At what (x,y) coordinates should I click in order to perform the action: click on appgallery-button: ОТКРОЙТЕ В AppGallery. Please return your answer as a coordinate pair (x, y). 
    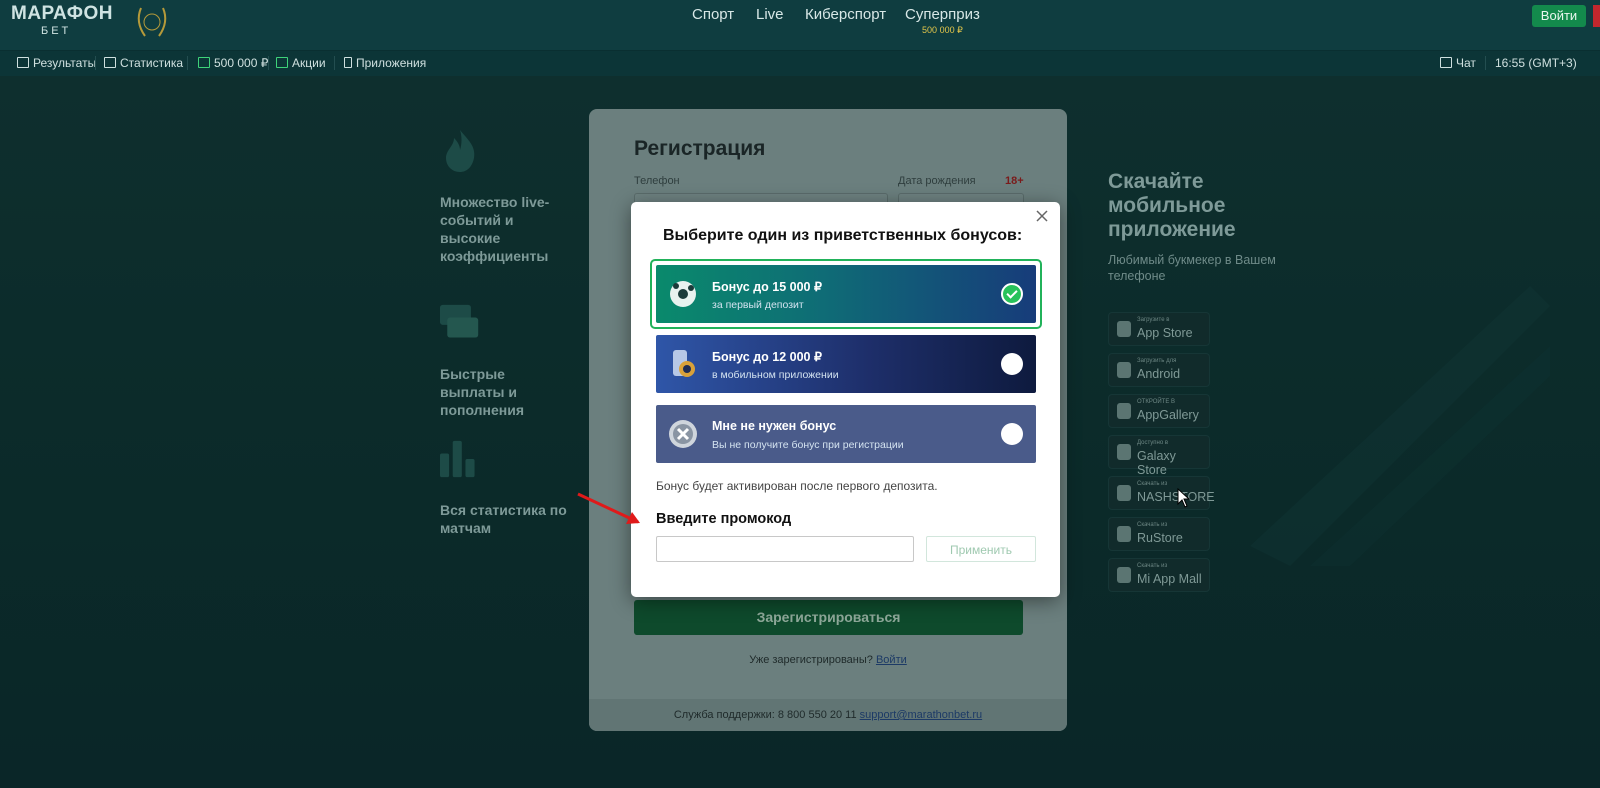
    Looking at the image, I should click on (1159, 411).